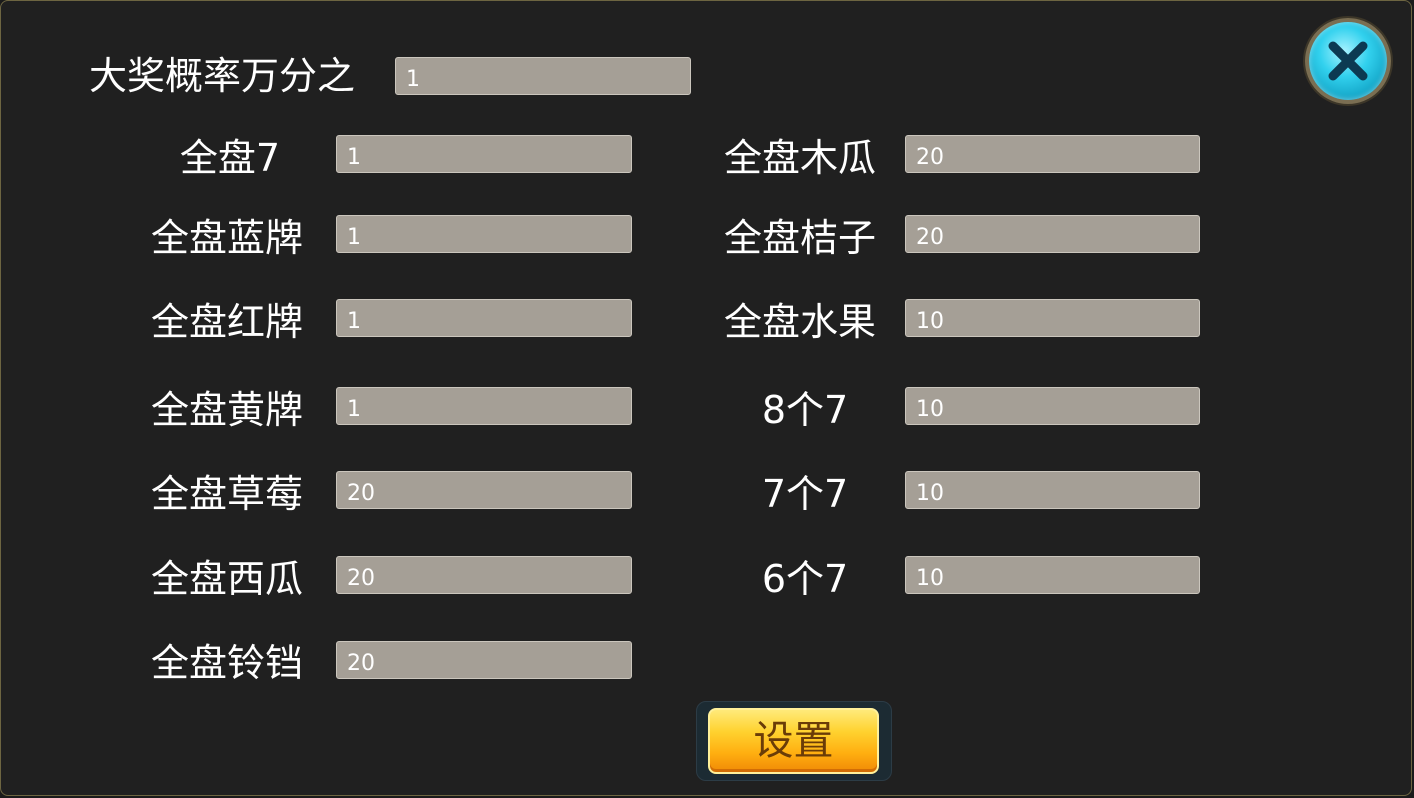 This screenshot has width=1414, height=798. What do you see at coordinates (1052, 575) in the screenshot?
I see `right-input-5: 10` at bounding box center [1052, 575].